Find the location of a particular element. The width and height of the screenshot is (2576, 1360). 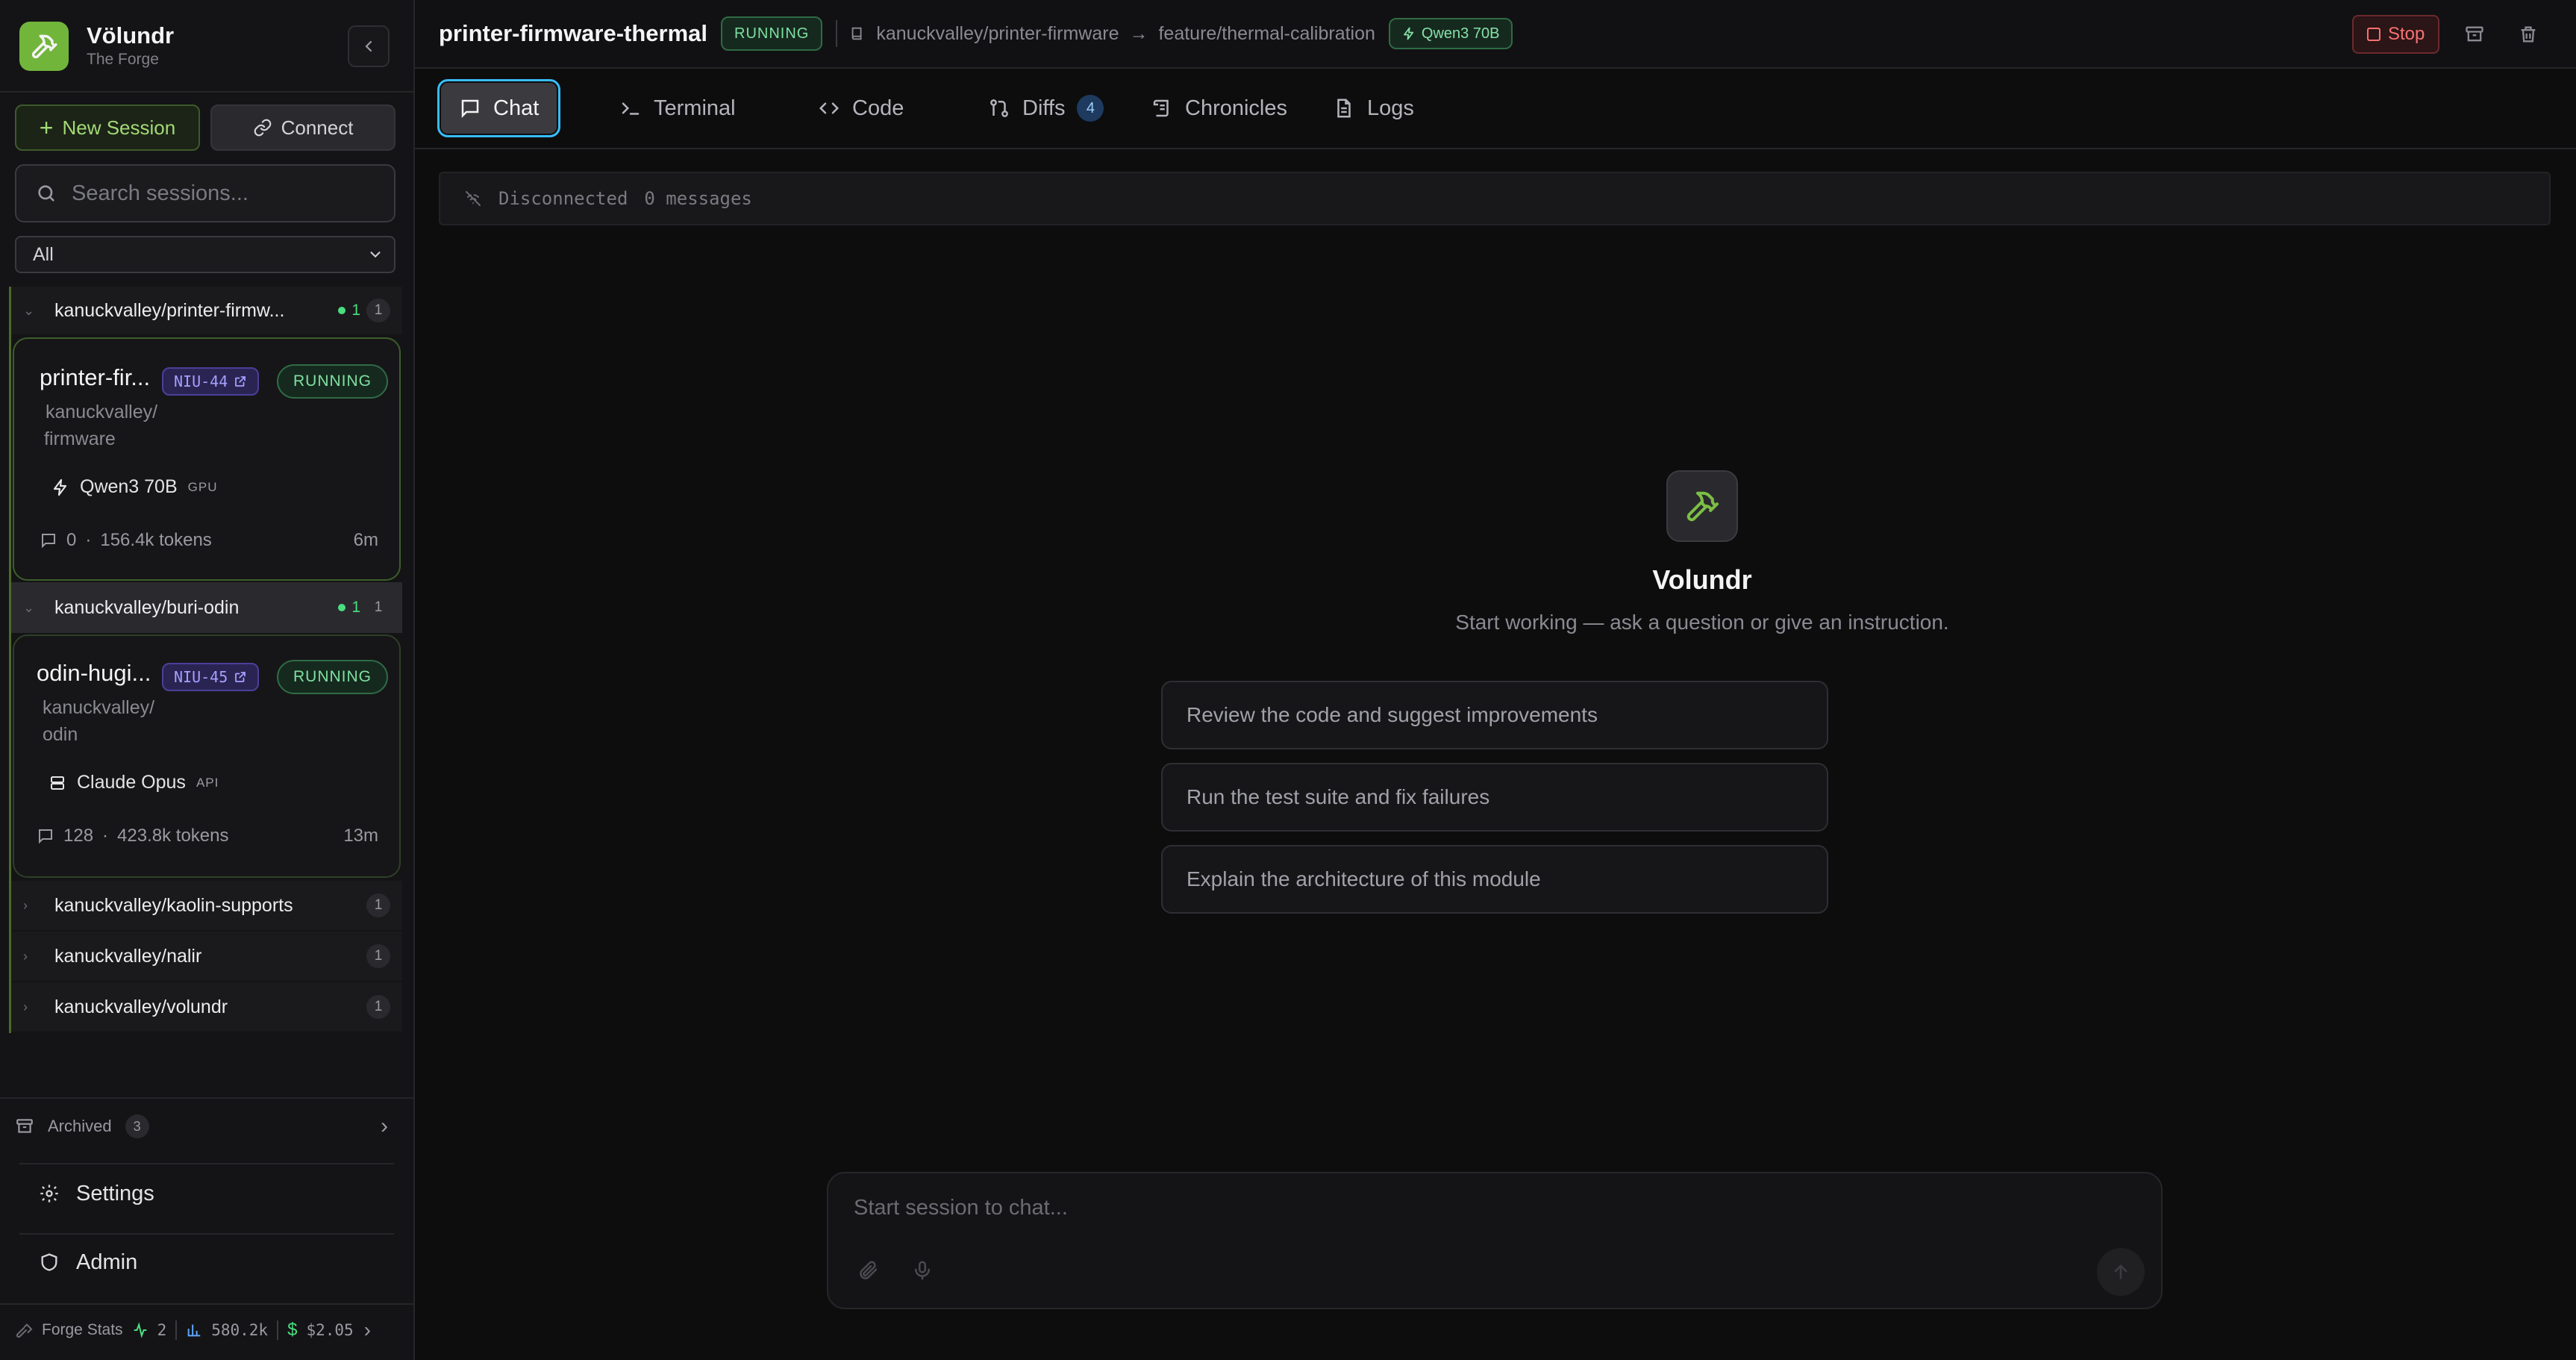

stop-label: Stop is located at coordinates (2406, 34).